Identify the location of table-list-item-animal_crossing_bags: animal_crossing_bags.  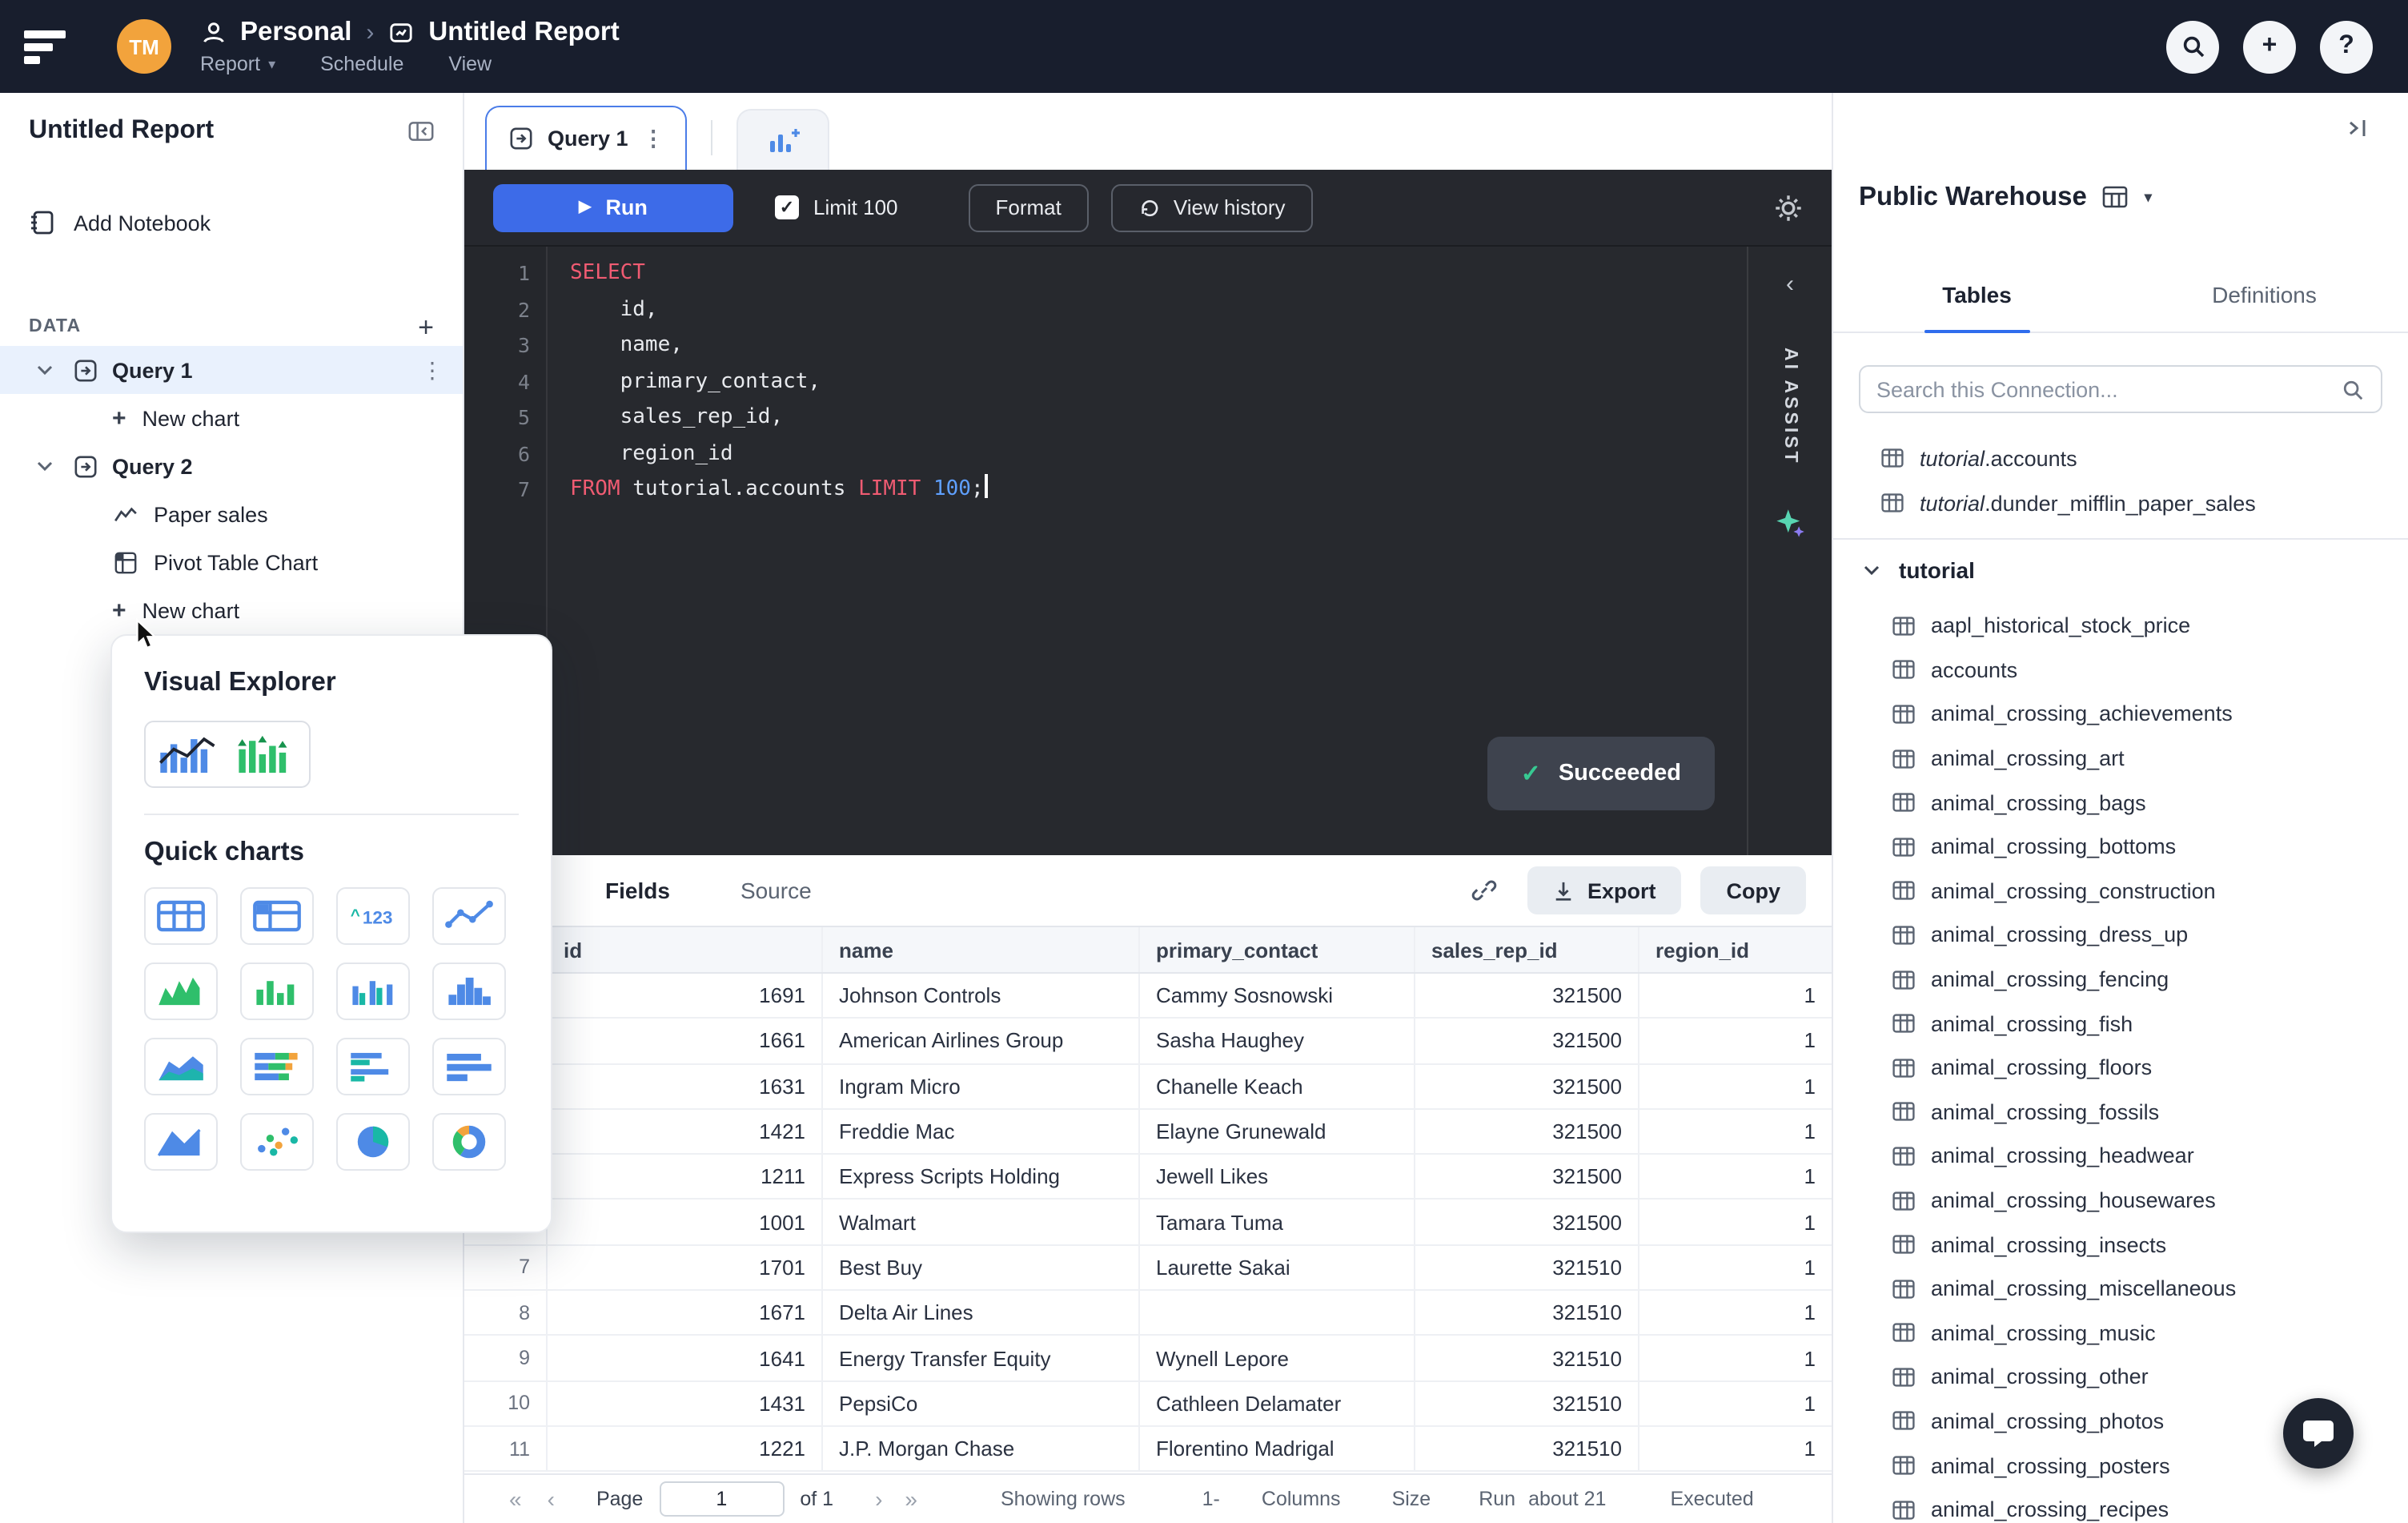
(2120, 803).